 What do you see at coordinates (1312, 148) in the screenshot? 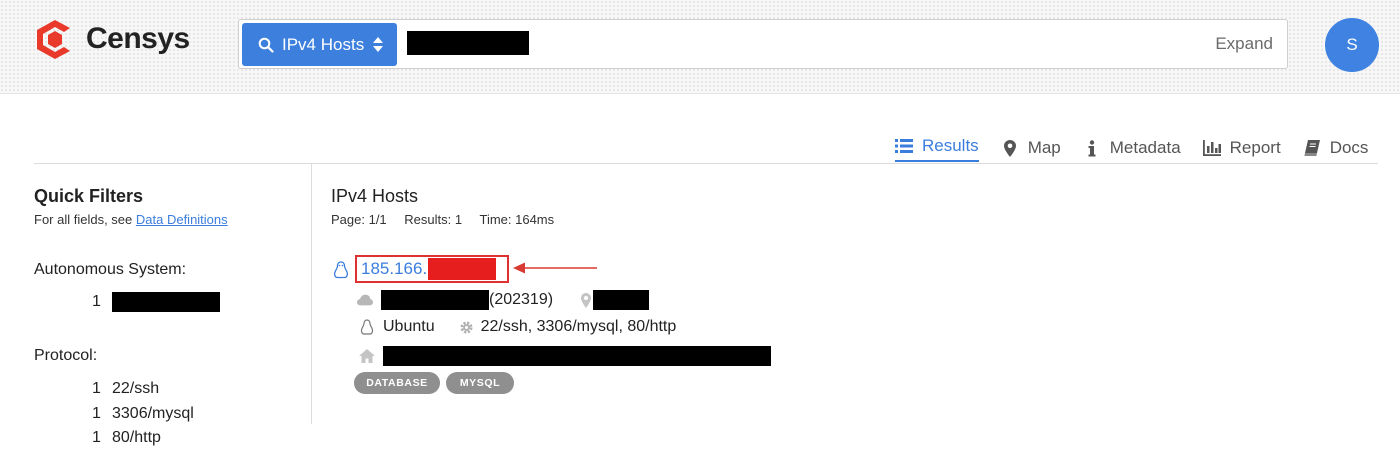
I see `book-icon` at bounding box center [1312, 148].